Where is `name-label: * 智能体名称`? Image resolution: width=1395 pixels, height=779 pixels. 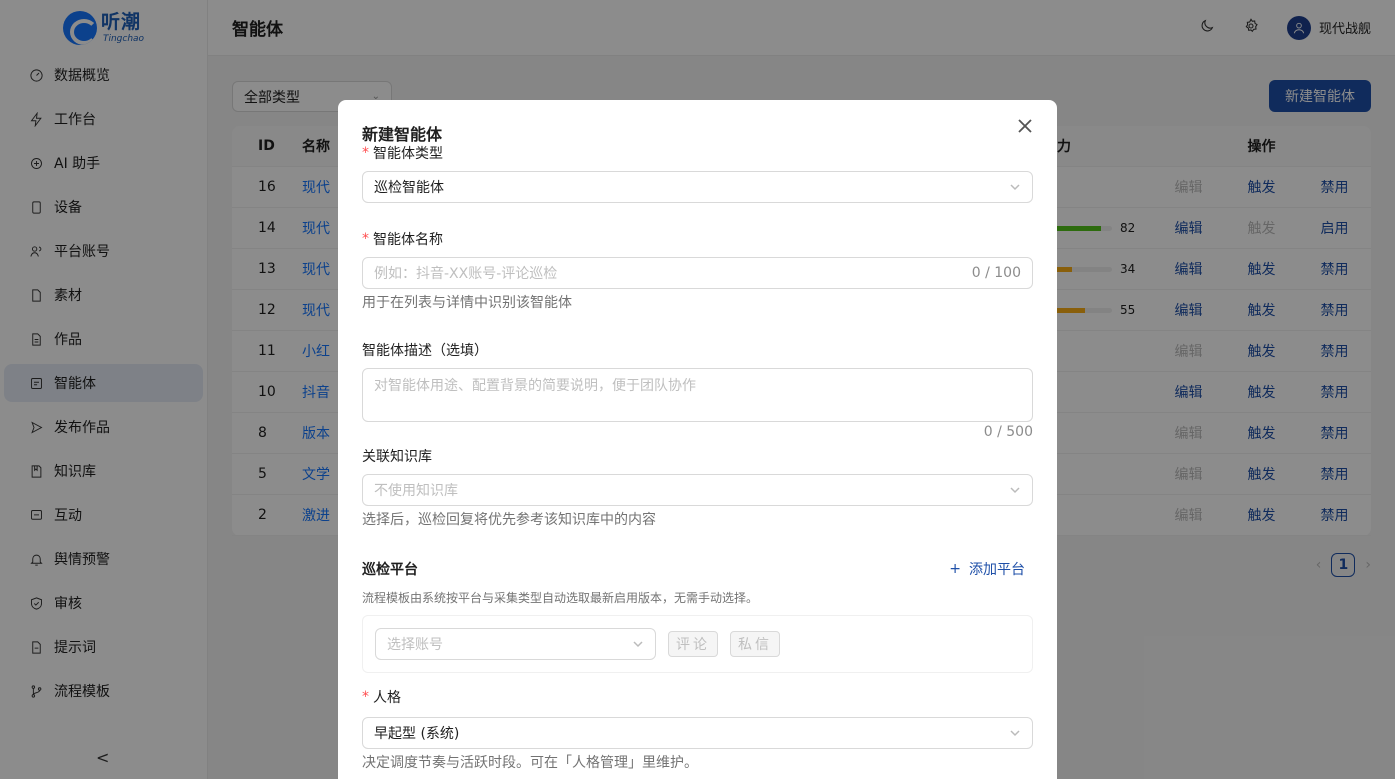 name-label: * 智能体名称 is located at coordinates (402, 239).